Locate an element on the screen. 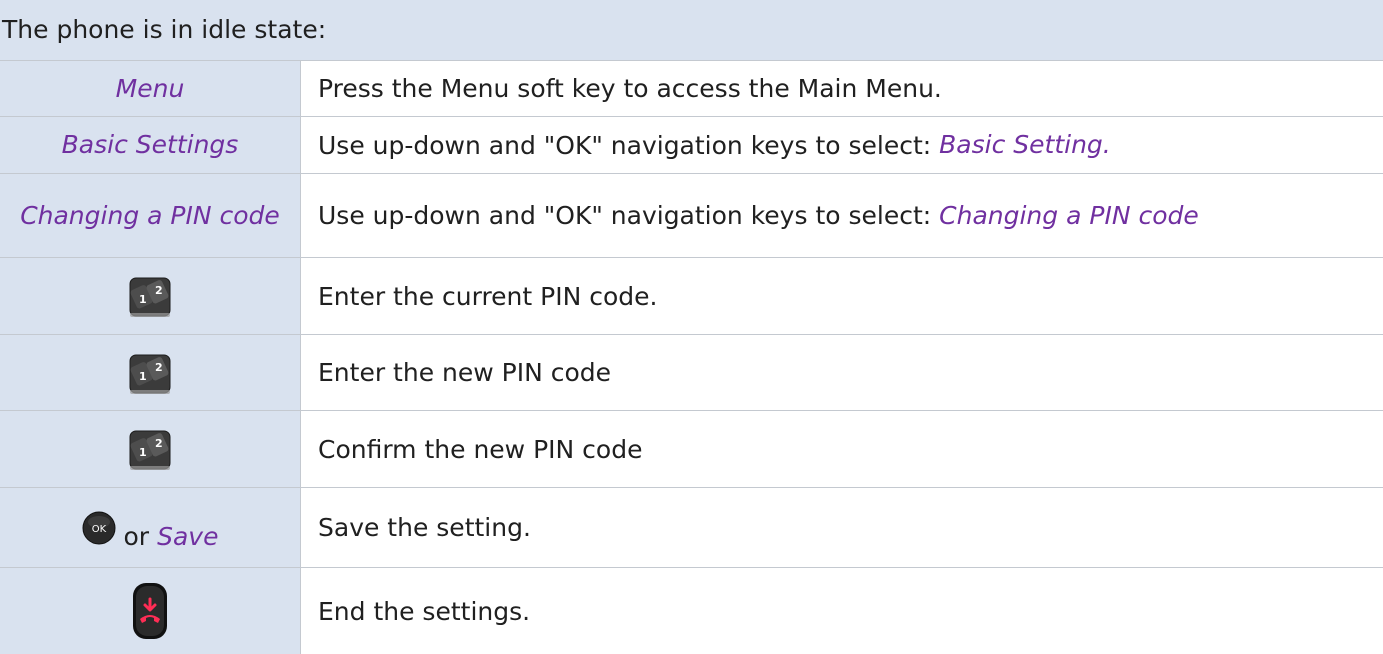 Image resolution: width=1383 pixels, height=654 pixels. basic-settings-softkey: Basic Settings is located at coordinates (150, 145).